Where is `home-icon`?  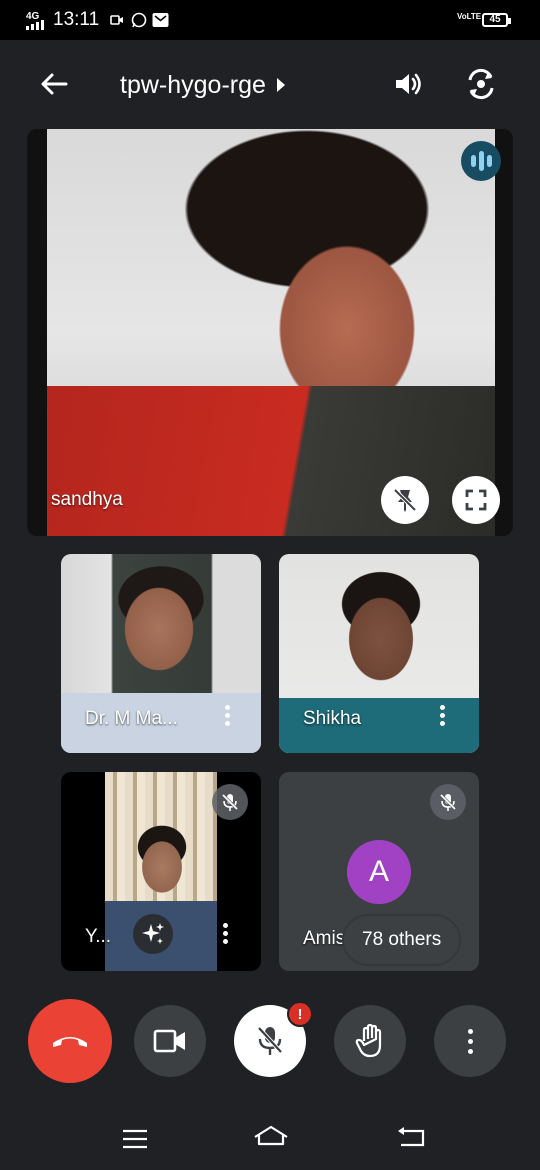
home-icon is located at coordinates (271, 1136).